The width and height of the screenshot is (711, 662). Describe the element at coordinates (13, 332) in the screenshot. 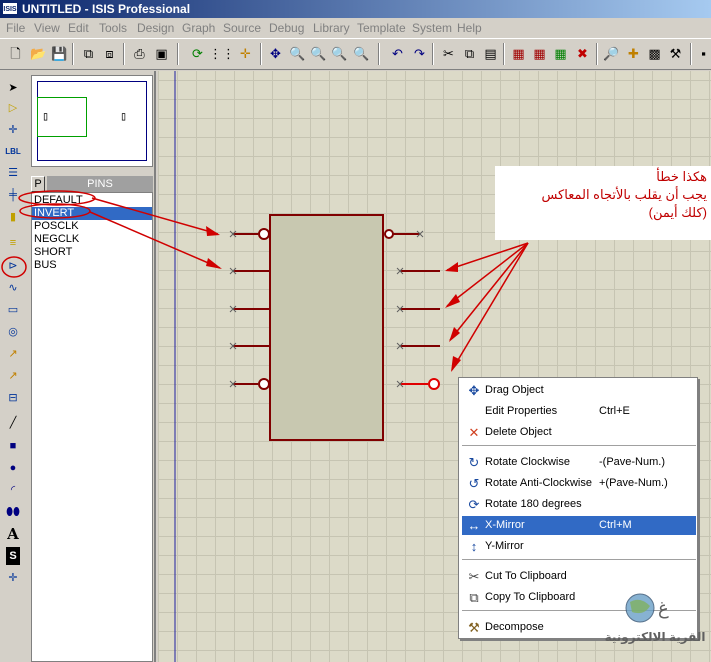

I see `generator-icon: ◎` at that location.